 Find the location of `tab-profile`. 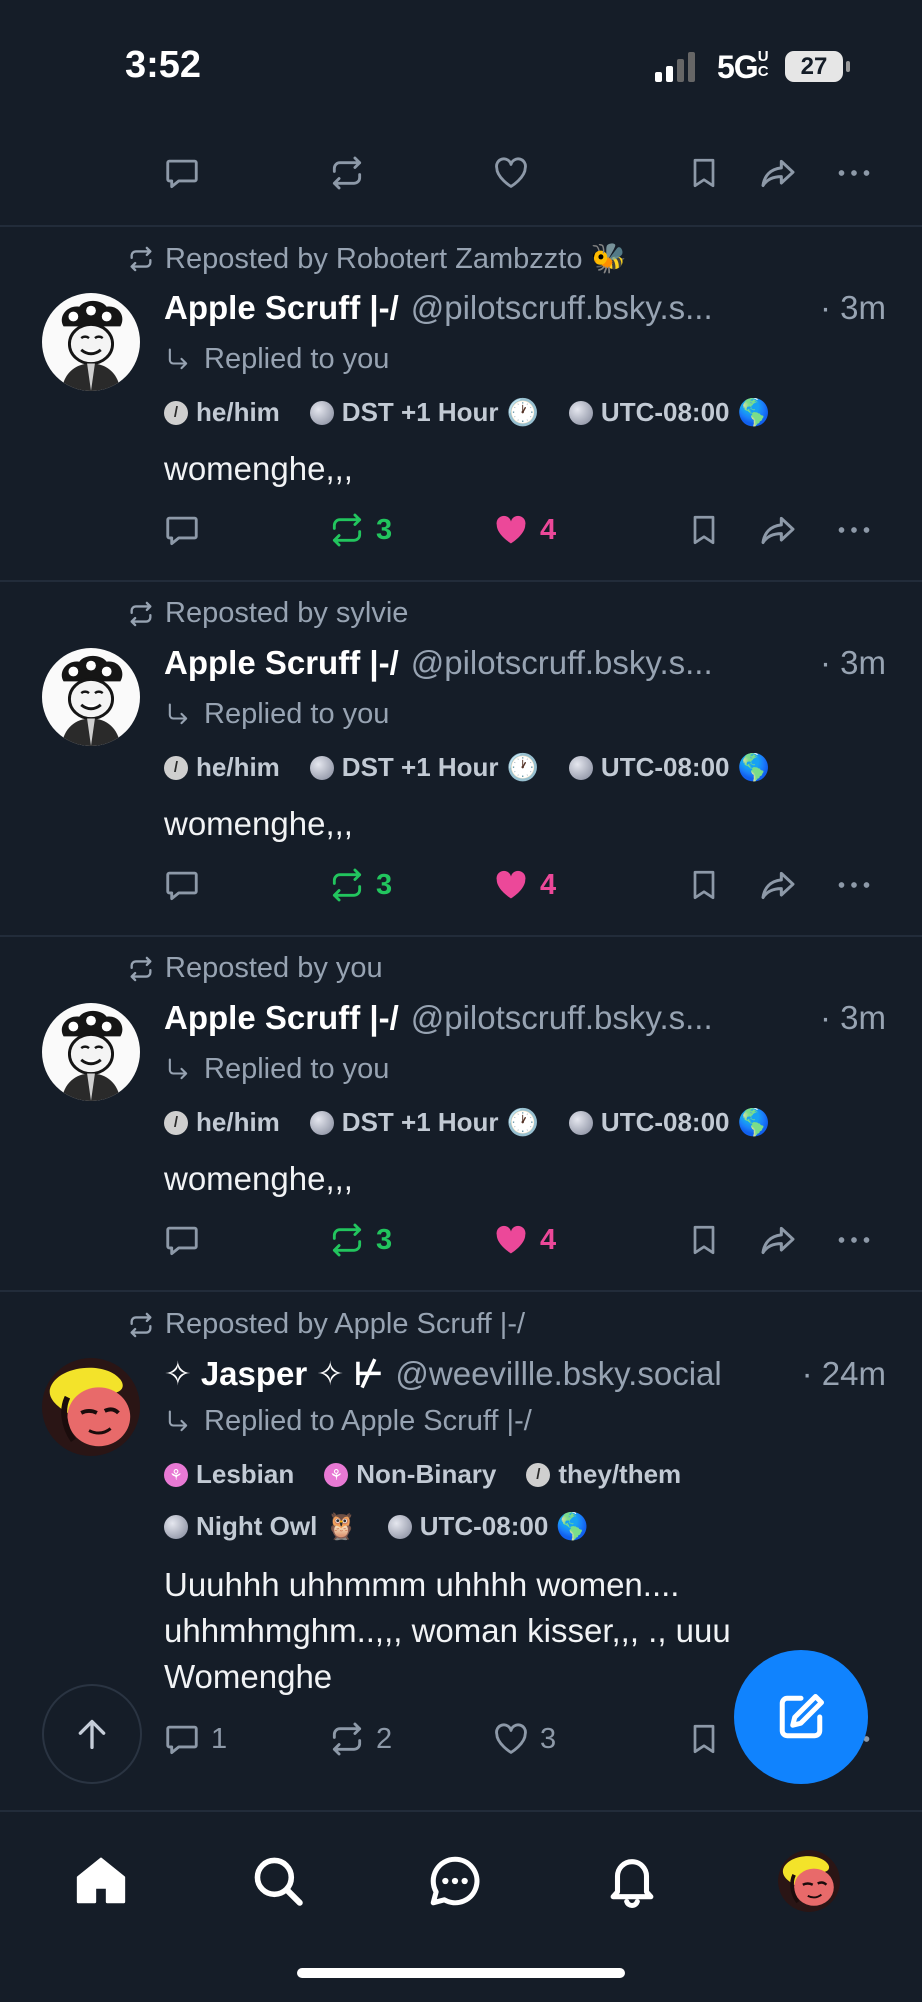

tab-profile is located at coordinates (809, 1881).